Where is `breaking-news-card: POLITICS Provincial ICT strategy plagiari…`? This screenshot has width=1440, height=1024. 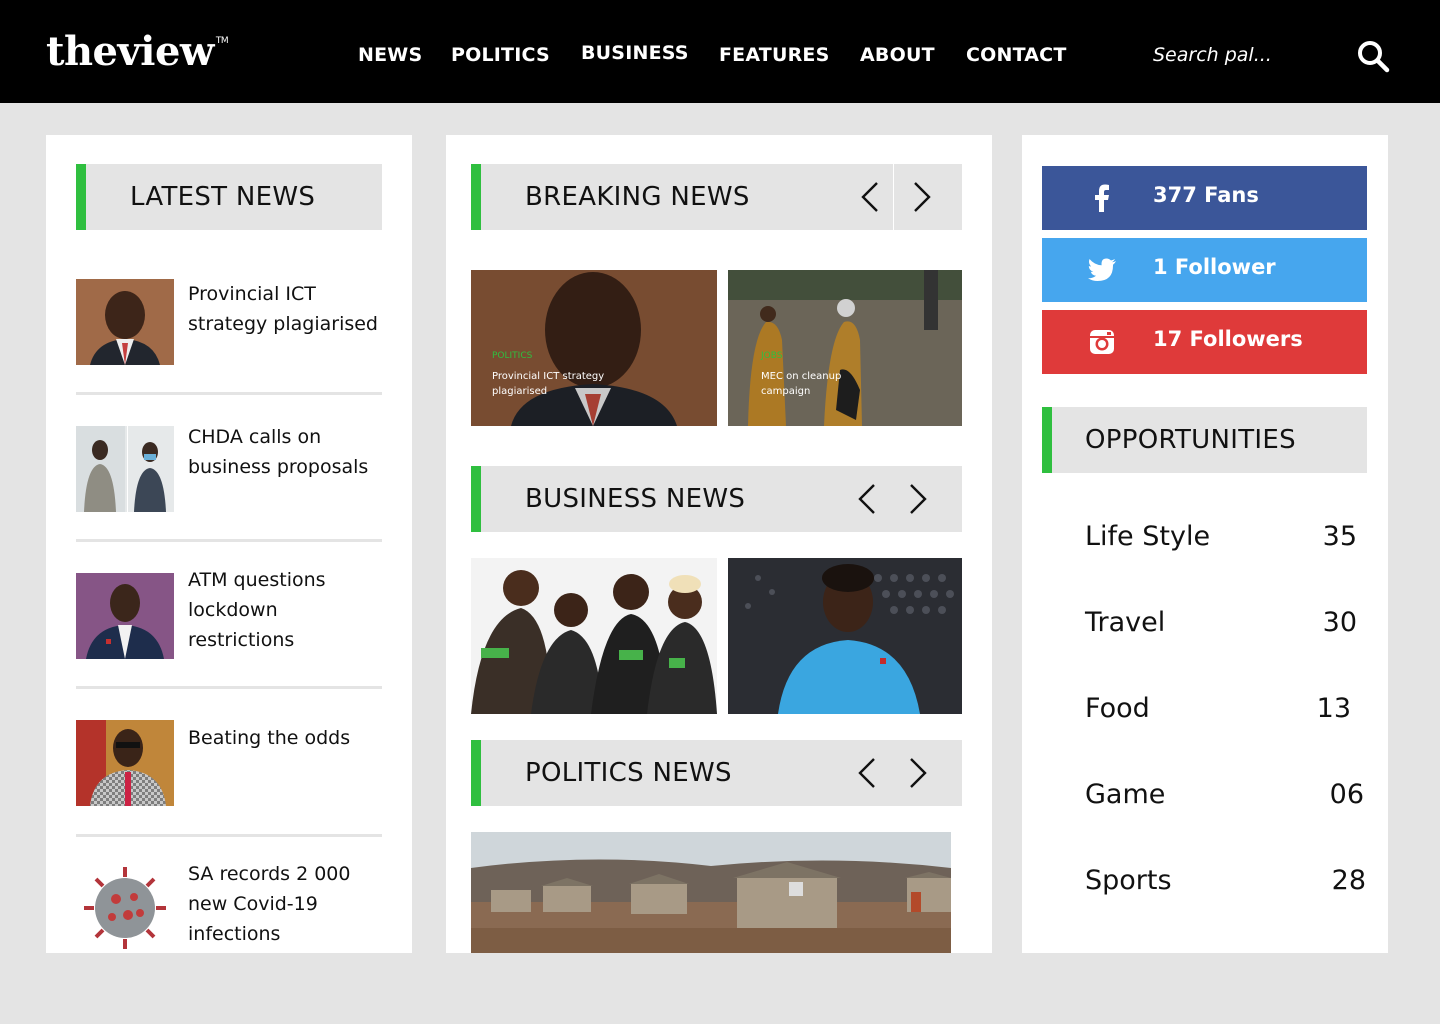 breaking-news-card: POLITICS Provincial ICT strategy plagiari… is located at coordinates (594, 348).